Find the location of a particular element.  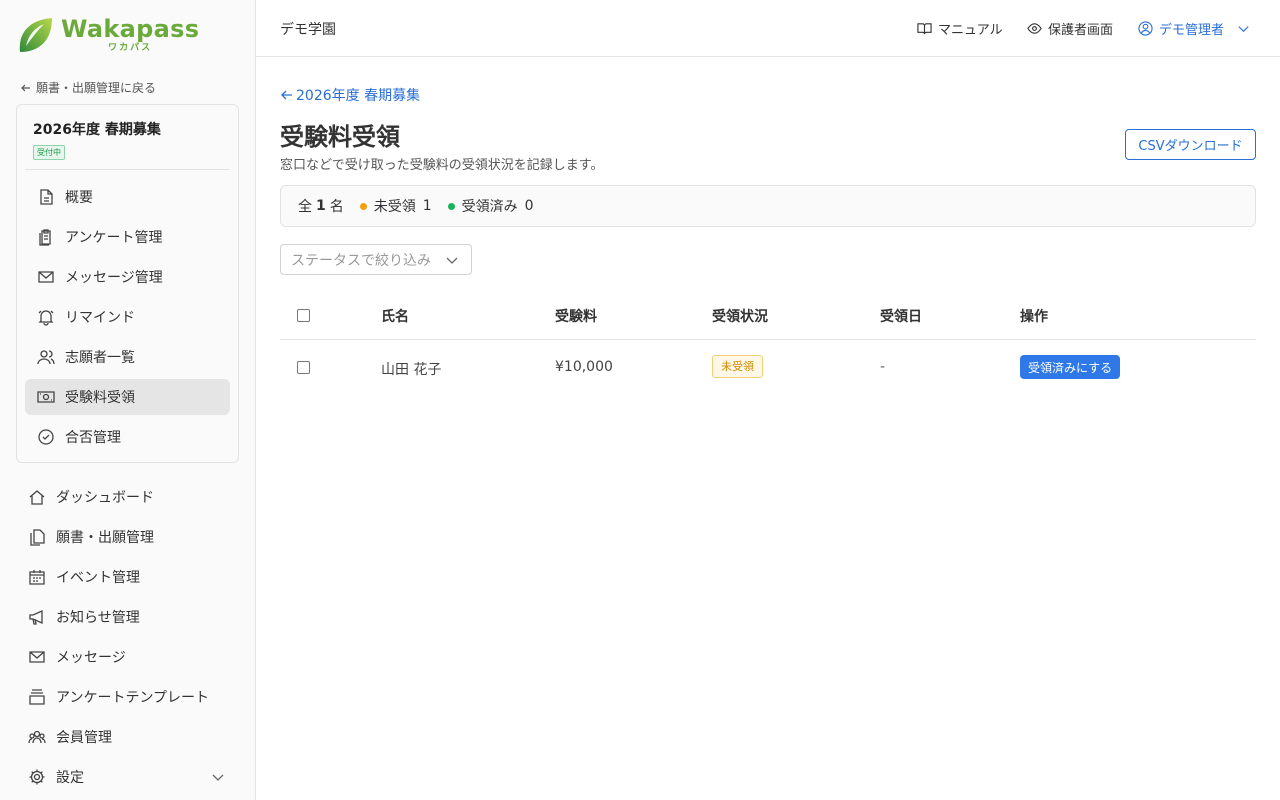

nav-members: 会員管理 is located at coordinates (128, 737).